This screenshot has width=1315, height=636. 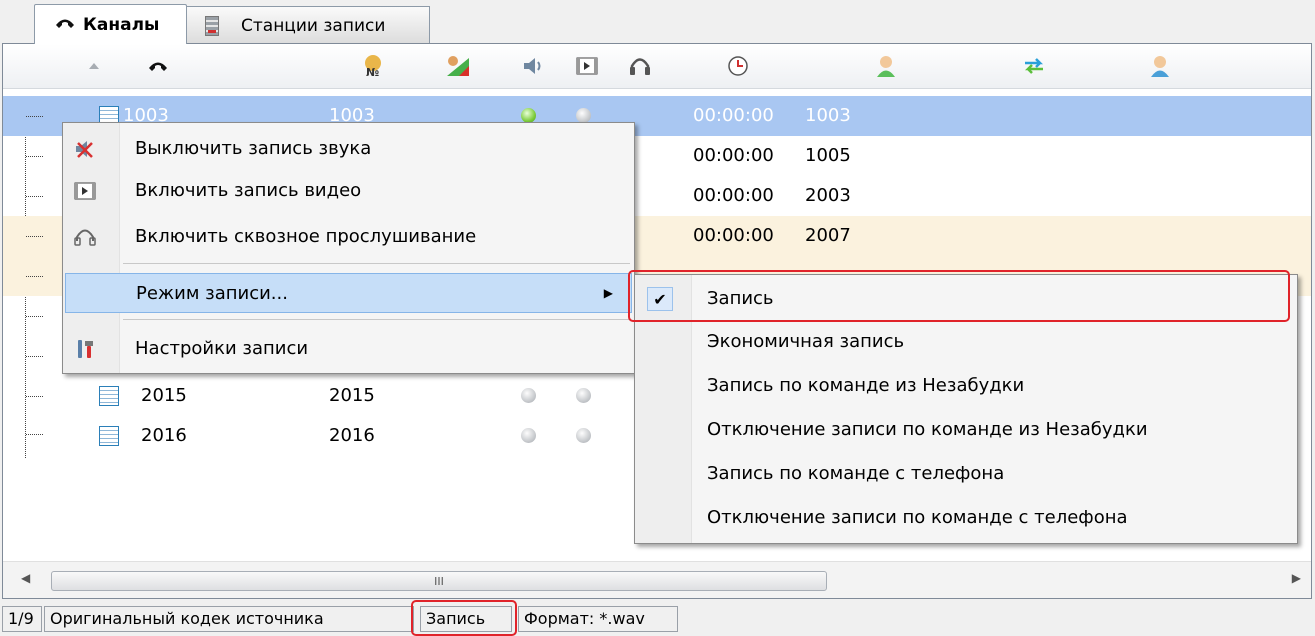 I want to click on scroll-left-arrow: ◀, so click(x=25, y=578).